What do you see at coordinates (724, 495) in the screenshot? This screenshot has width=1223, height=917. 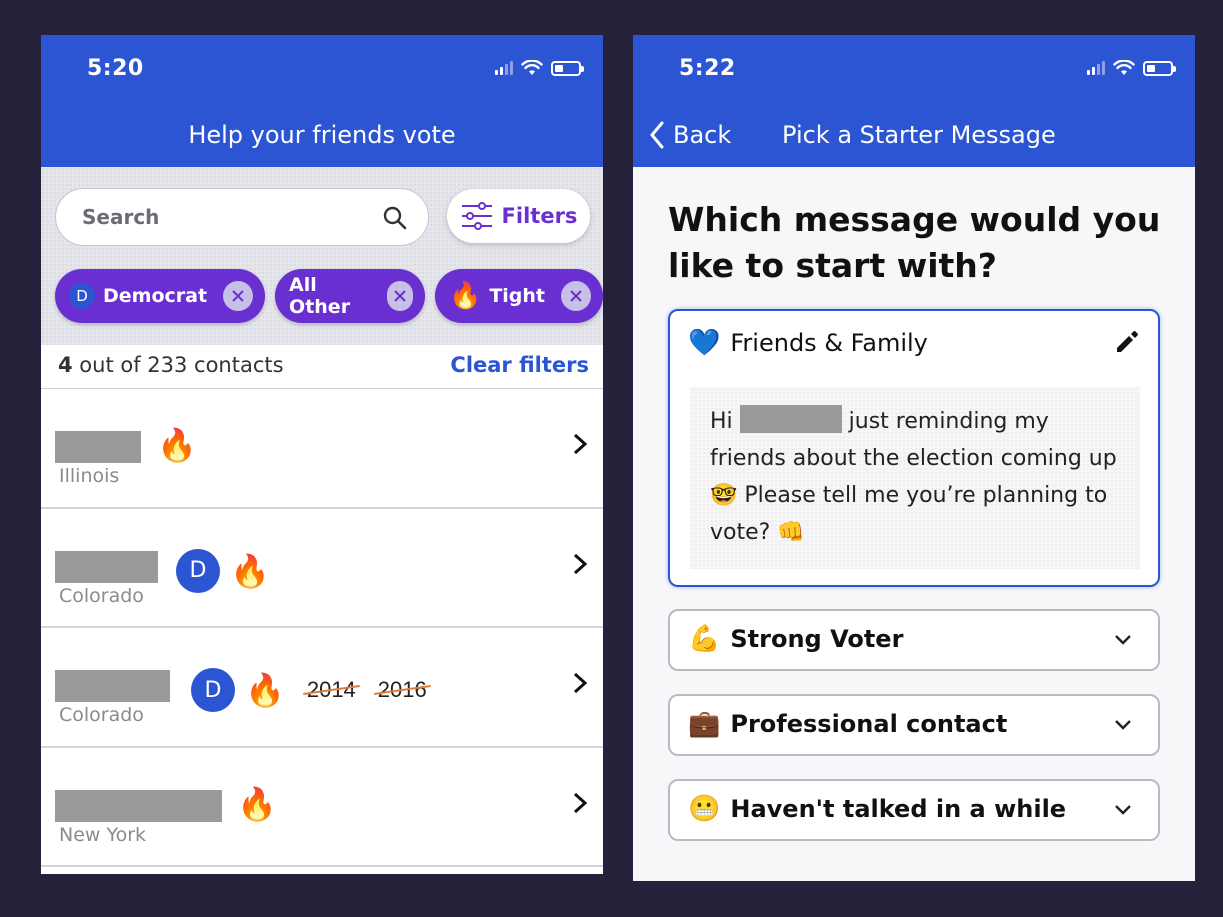 I see `nerd-face-icon: 🤓` at bounding box center [724, 495].